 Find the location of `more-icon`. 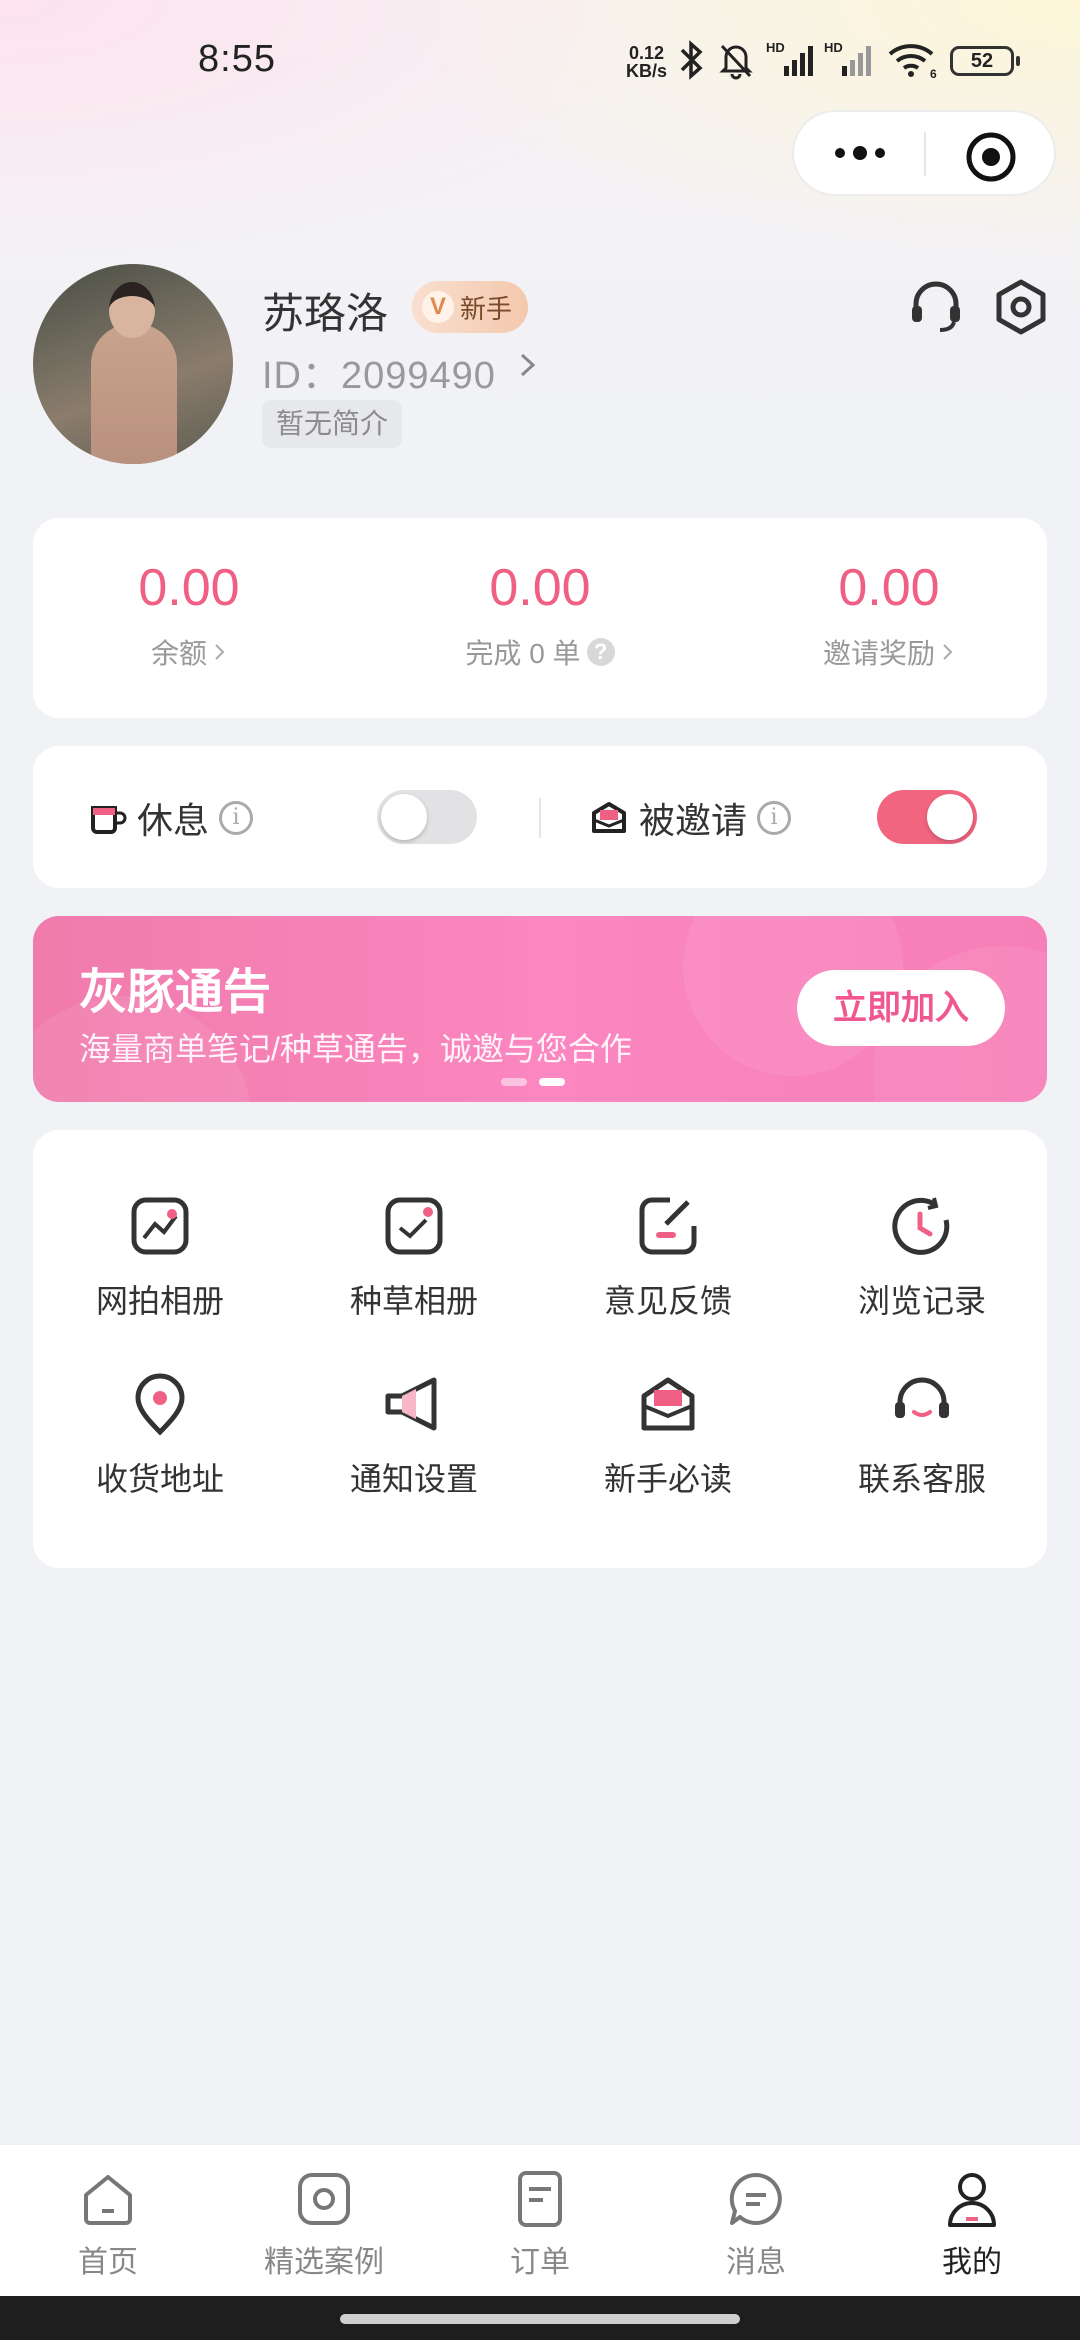

more-icon is located at coordinates (860, 153).